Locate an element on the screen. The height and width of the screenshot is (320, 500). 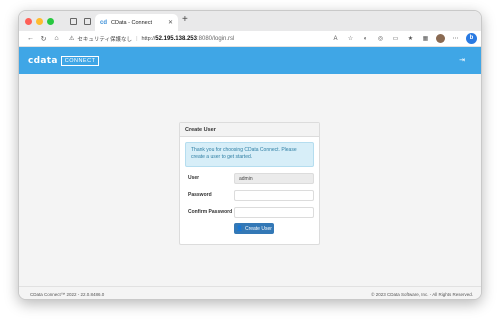
close-window-icon is located at coordinates (28, 21).